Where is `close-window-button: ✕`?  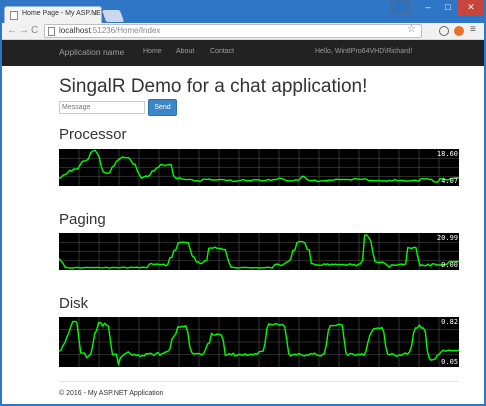
close-window-button: ✕ is located at coordinates (471, 7).